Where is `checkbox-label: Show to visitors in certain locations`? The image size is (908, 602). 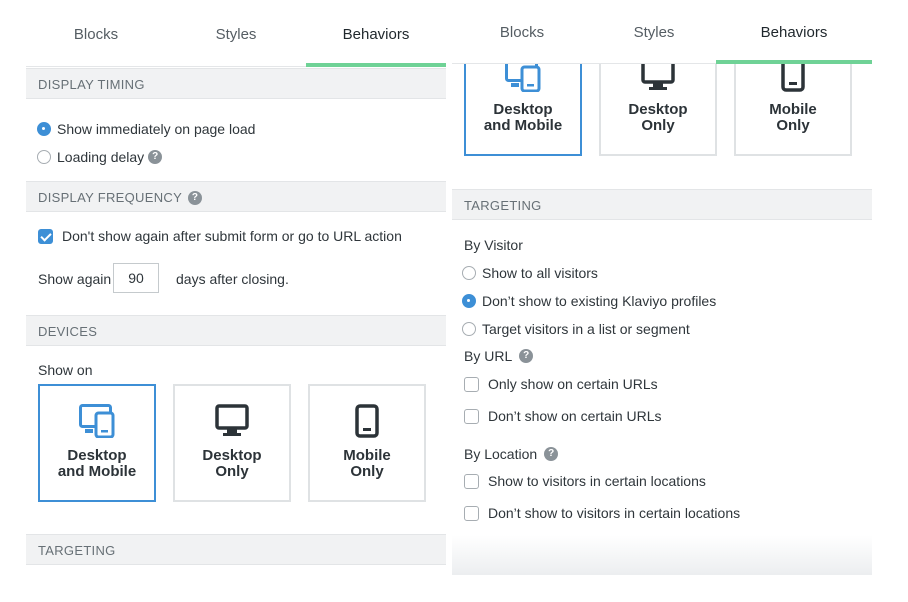
checkbox-label: Show to visitors in certain locations is located at coordinates (597, 481).